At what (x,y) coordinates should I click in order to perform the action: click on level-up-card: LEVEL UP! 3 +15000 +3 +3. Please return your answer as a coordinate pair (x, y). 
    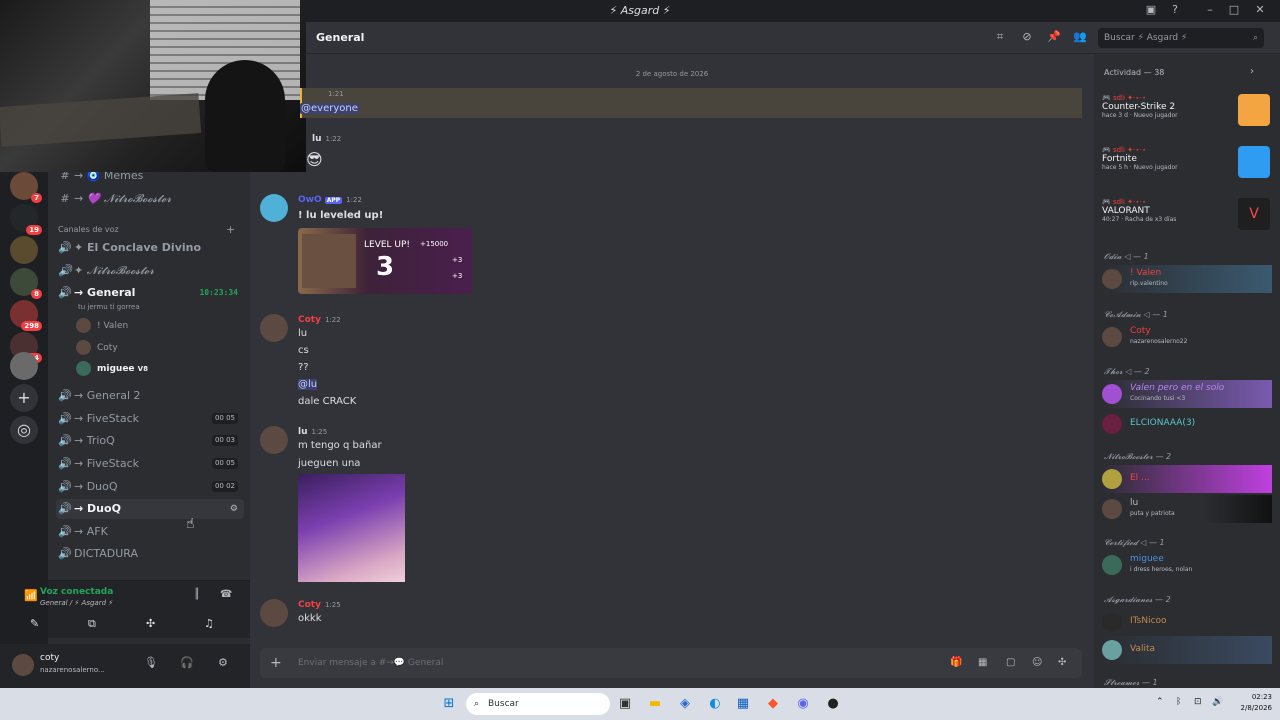
    Looking at the image, I should click on (385, 261).